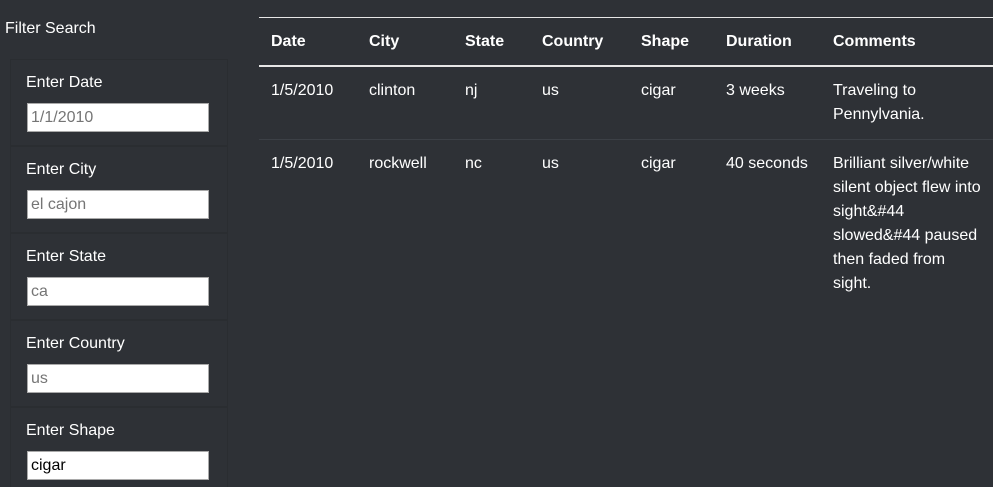 This screenshot has height=487, width=993. What do you see at coordinates (392, 90) in the screenshot?
I see `cell-city: clinton` at bounding box center [392, 90].